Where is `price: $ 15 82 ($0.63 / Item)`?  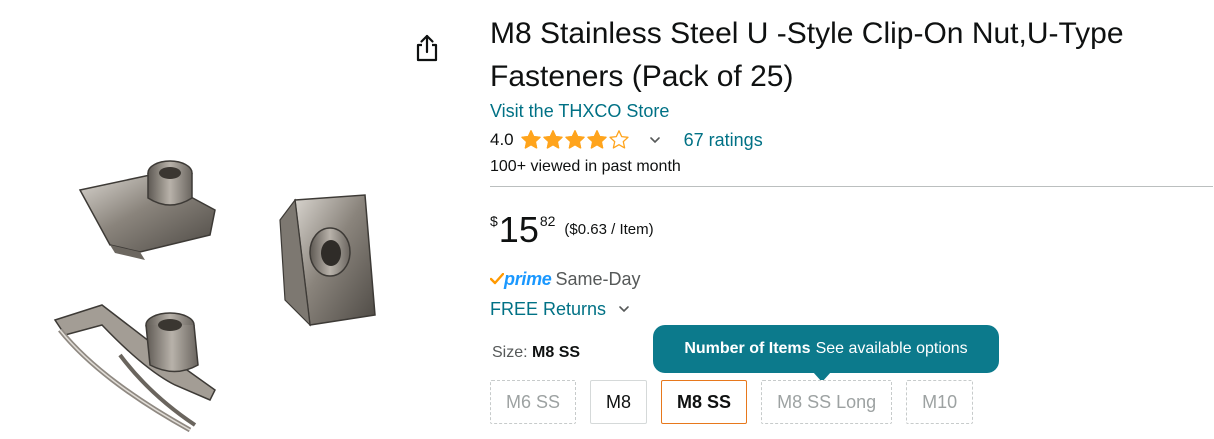
price: $ 15 82 ($0.63 / Item) is located at coordinates (572, 231).